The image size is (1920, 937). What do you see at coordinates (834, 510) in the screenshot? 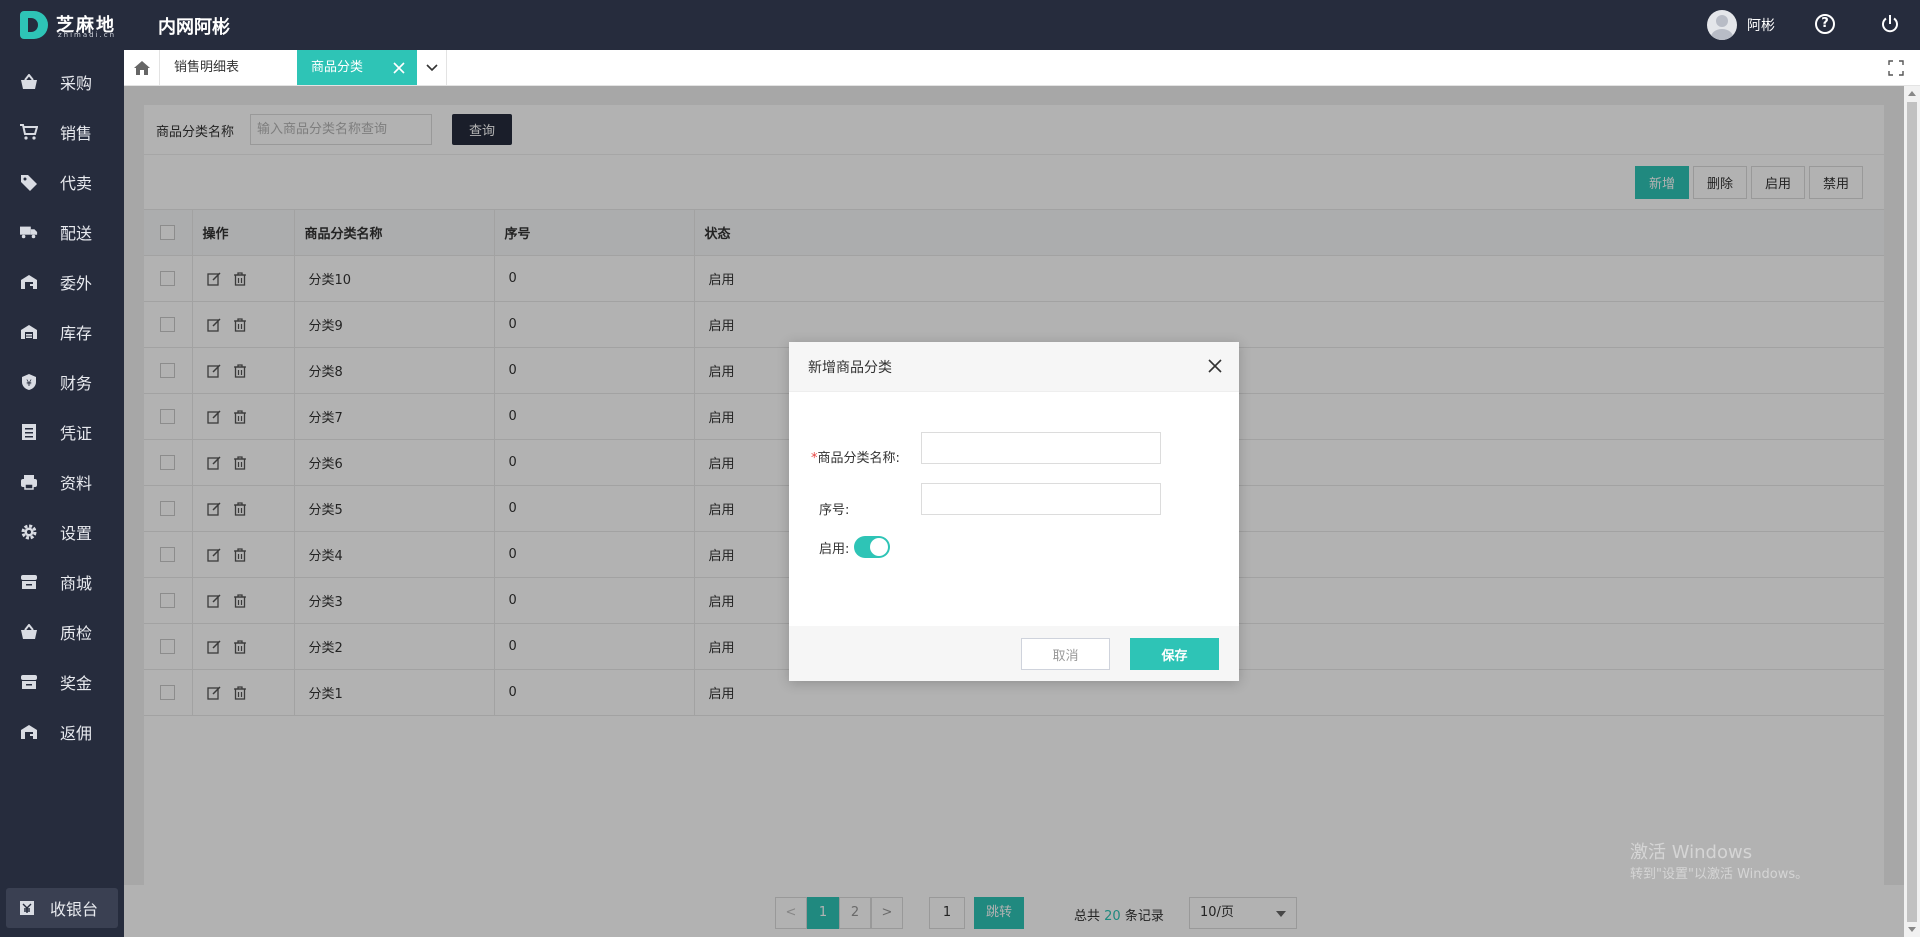
I see `seq-field-label: 序号:` at bounding box center [834, 510].